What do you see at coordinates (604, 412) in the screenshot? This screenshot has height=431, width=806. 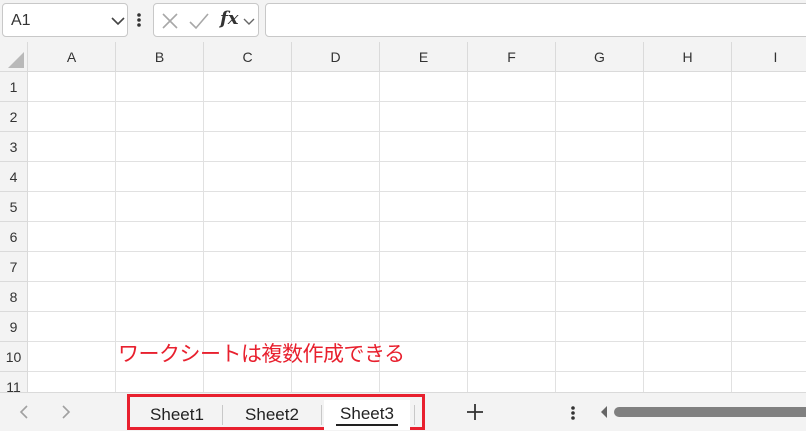 I see `triangle-left-icon` at bounding box center [604, 412].